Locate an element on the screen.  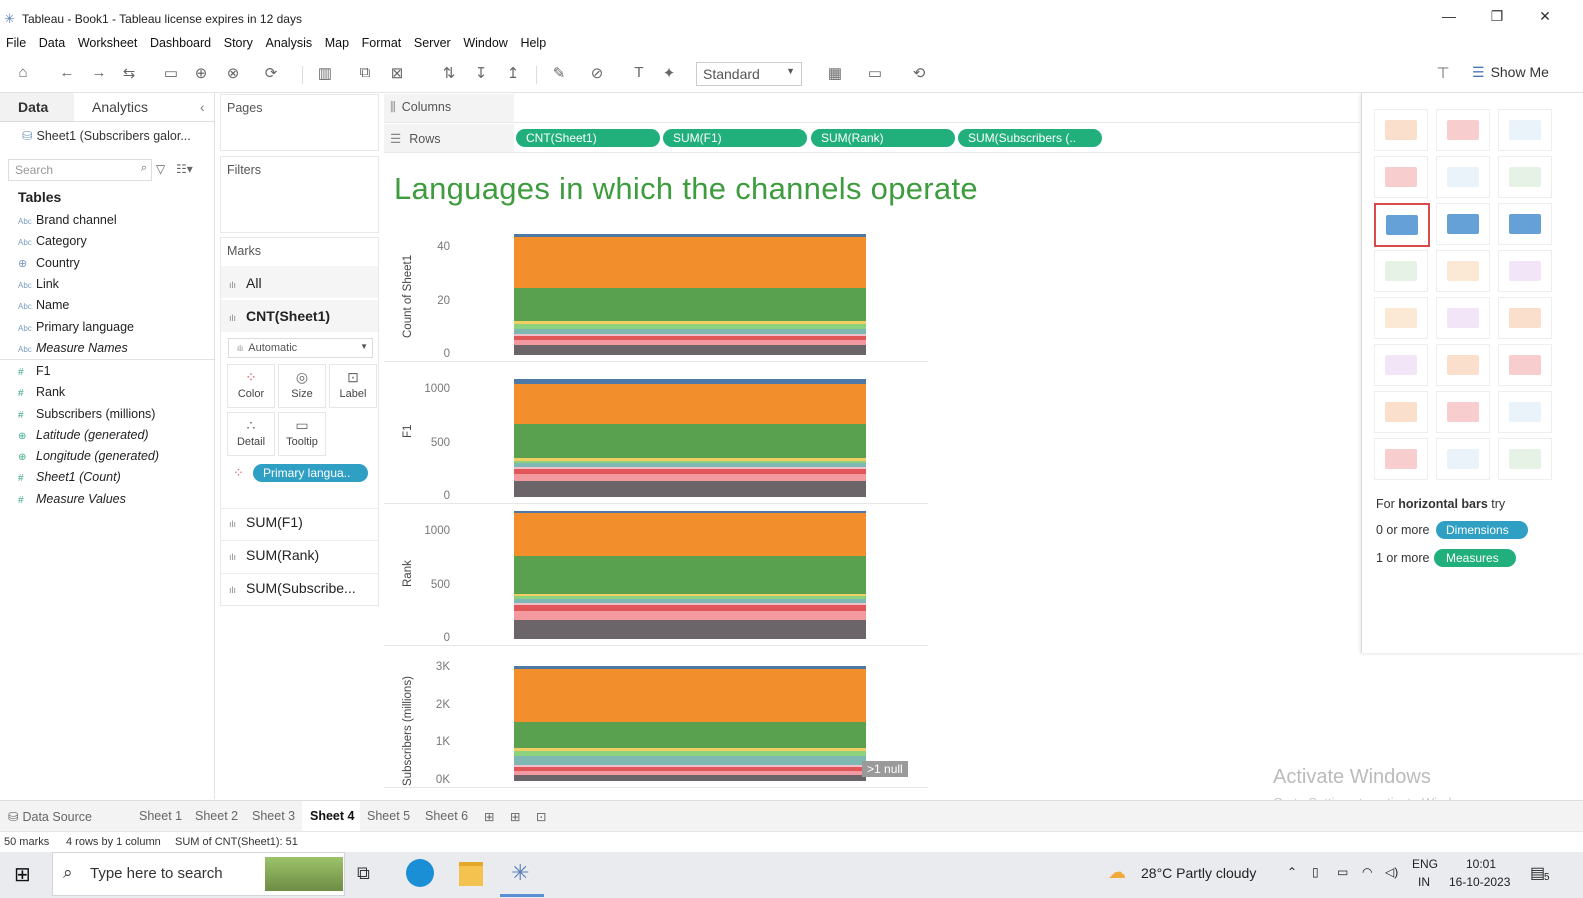
menu-map: Map is located at coordinates (337, 43).